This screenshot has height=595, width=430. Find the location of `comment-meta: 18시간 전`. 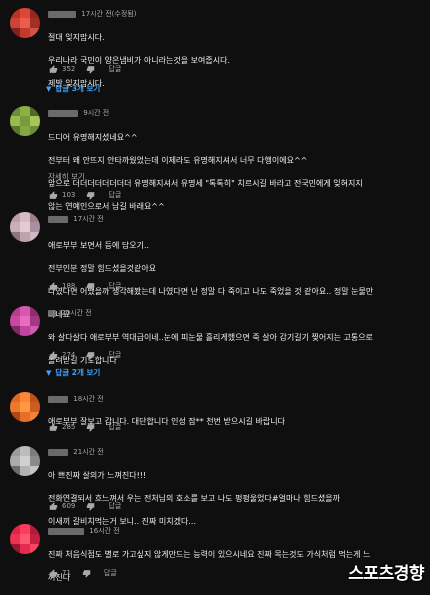

comment-meta: 18시간 전 is located at coordinates (76, 399).